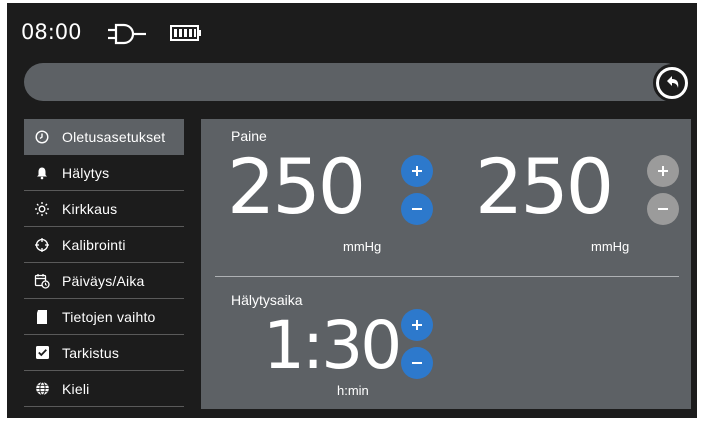 This screenshot has width=704, height=423. I want to click on sd-card-icon, so click(42, 317).